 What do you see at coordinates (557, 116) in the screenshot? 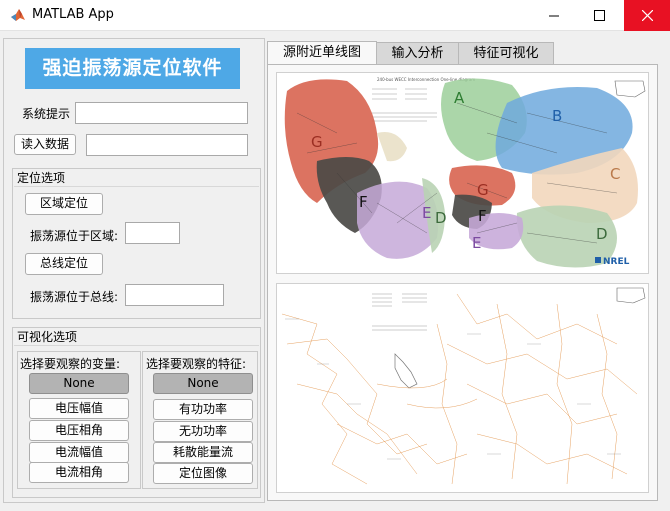
I see `region-label-b: B` at bounding box center [557, 116].